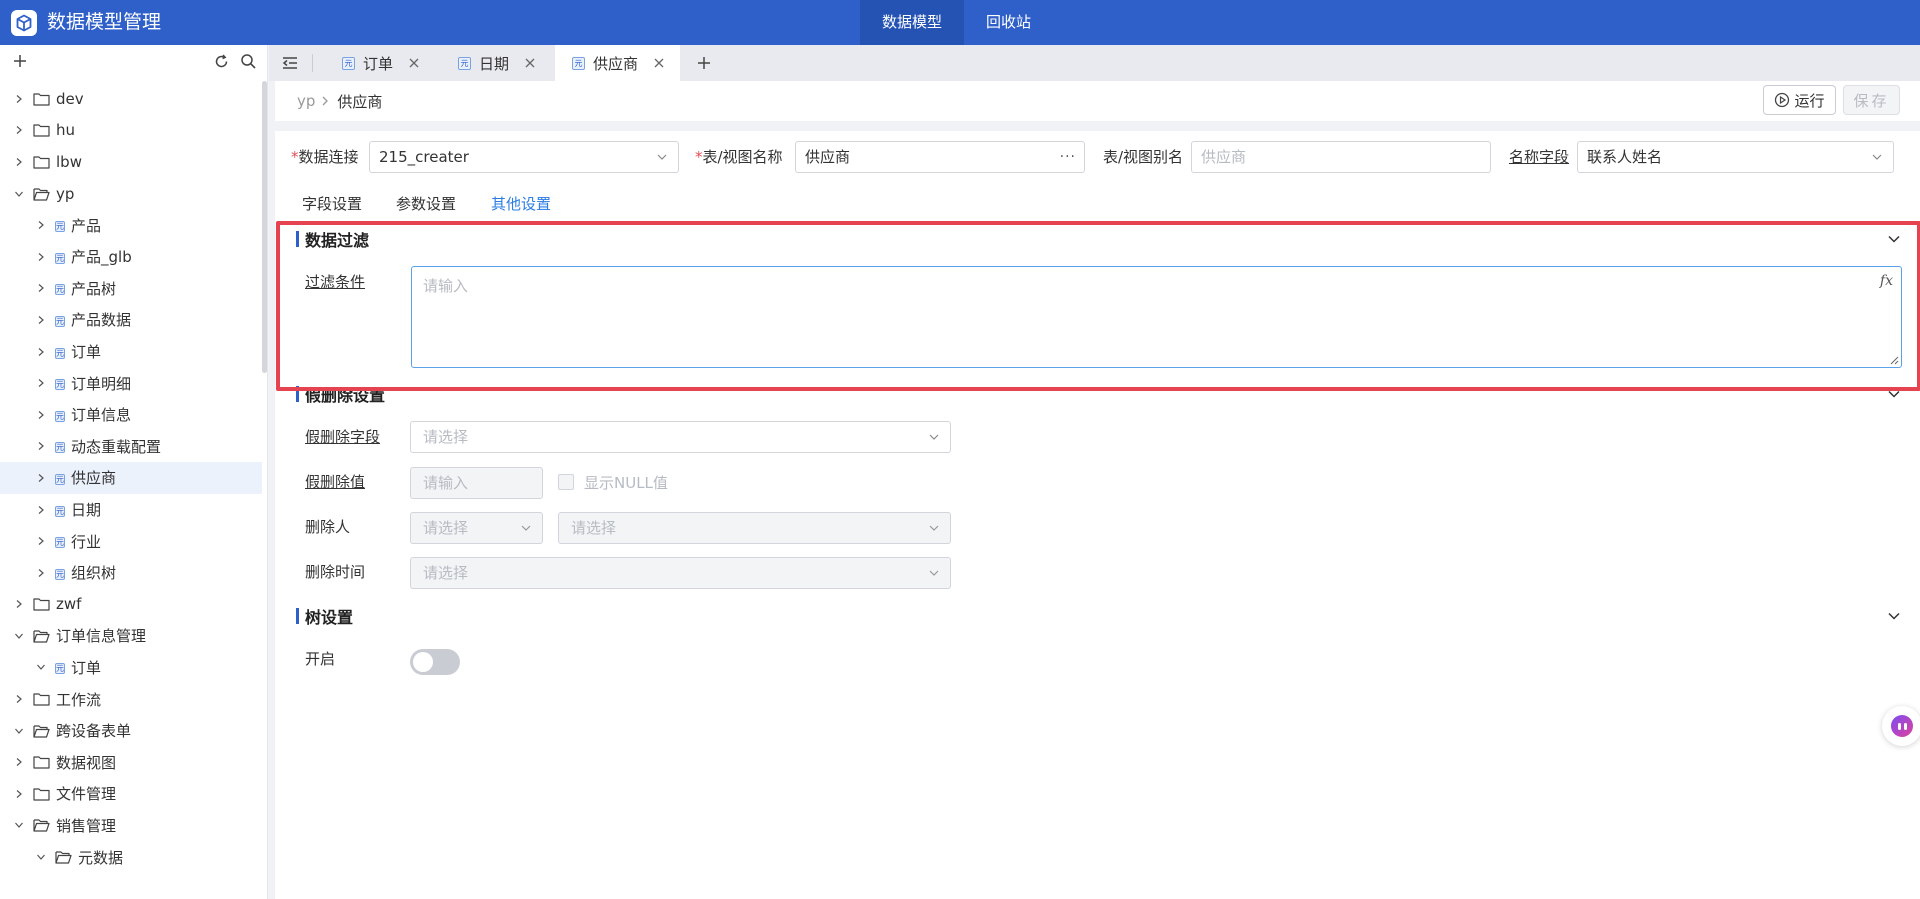 The height and width of the screenshot is (899, 1920). Describe the element at coordinates (496, 63) in the screenshot. I see `tab-date: 元 日期` at that location.